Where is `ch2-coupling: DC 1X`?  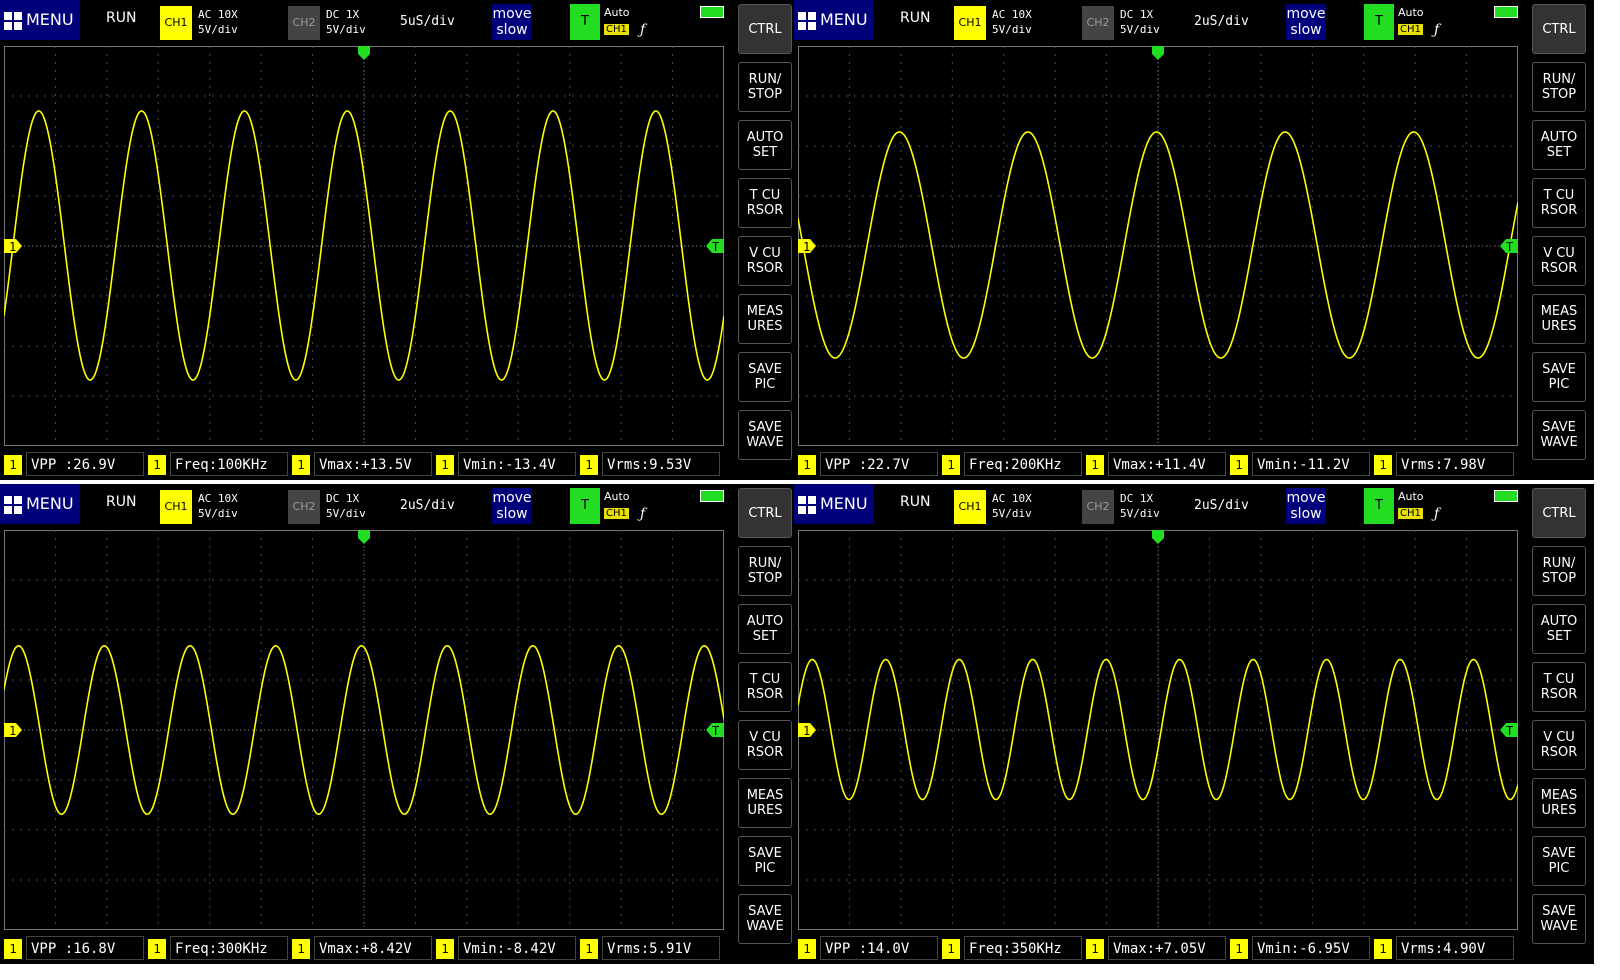 ch2-coupling: DC 1X is located at coordinates (343, 498).